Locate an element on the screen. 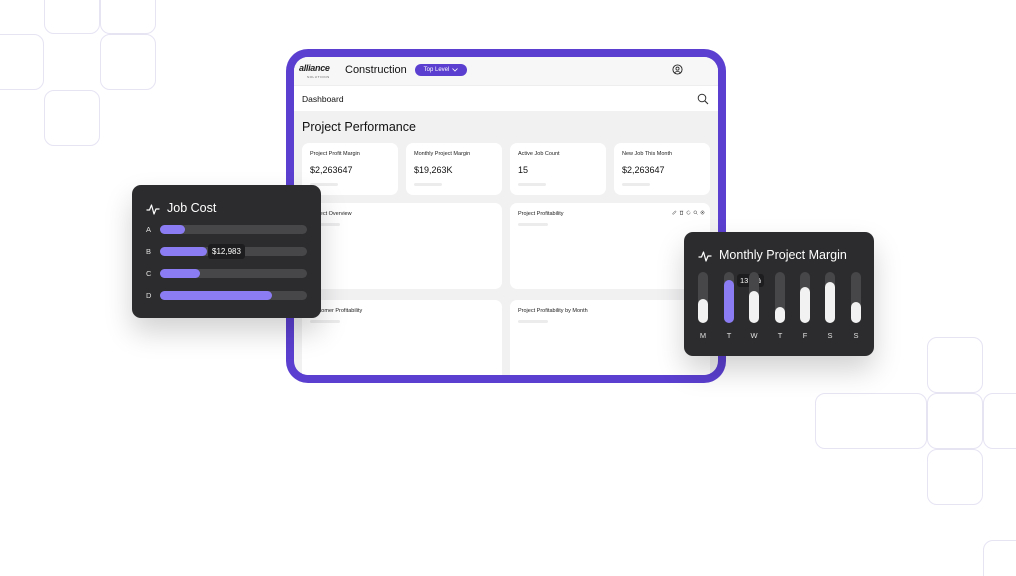 This screenshot has width=1016, height=576. refresh-icon is located at coordinates (688, 212).